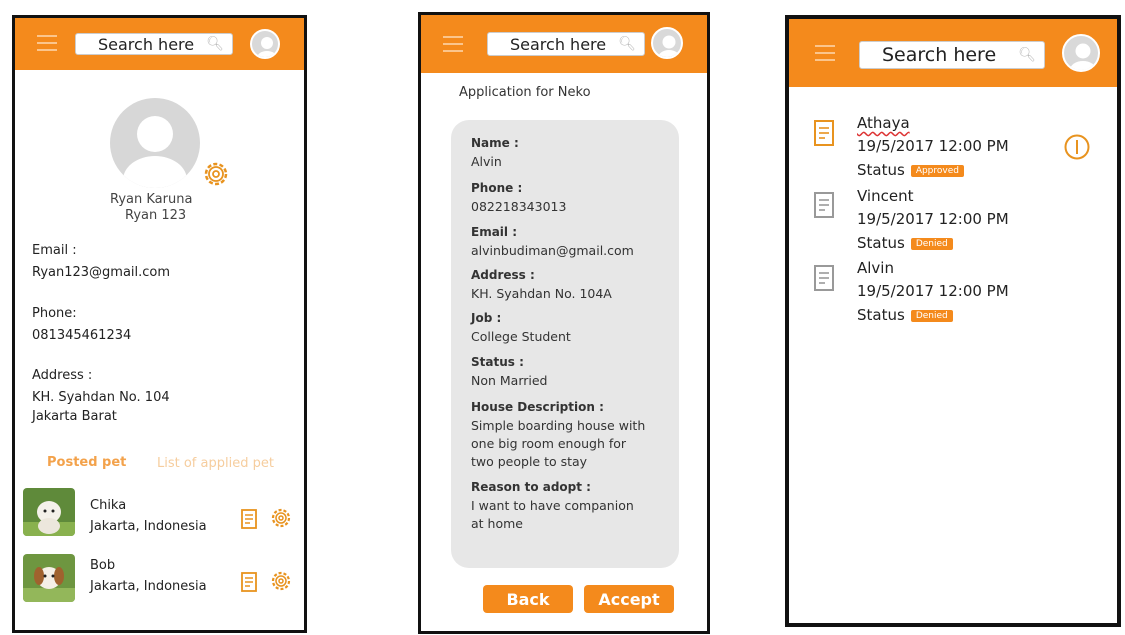 The image size is (1125, 635). Describe the element at coordinates (82, 335) in the screenshot. I see `phone-value: 081345461234` at that location.